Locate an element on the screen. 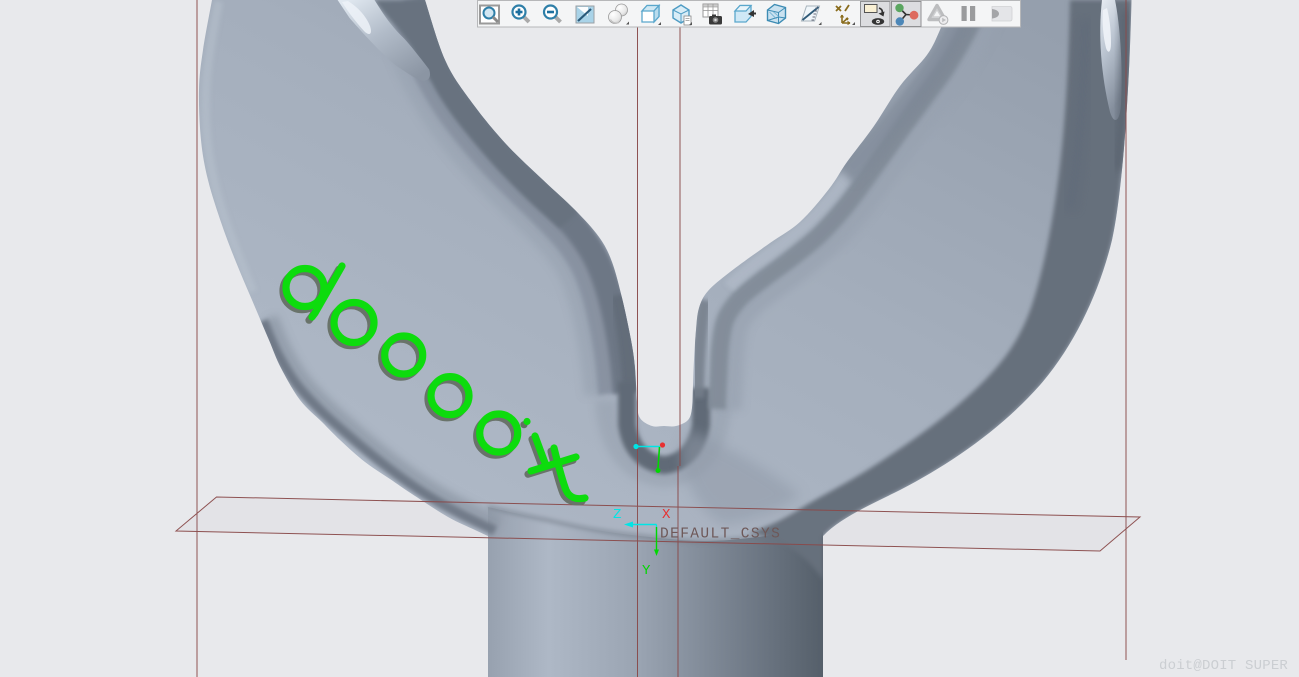 The height and width of the screenshot is (677, 1299). svg-text: X is located at coordinates (666, 515).